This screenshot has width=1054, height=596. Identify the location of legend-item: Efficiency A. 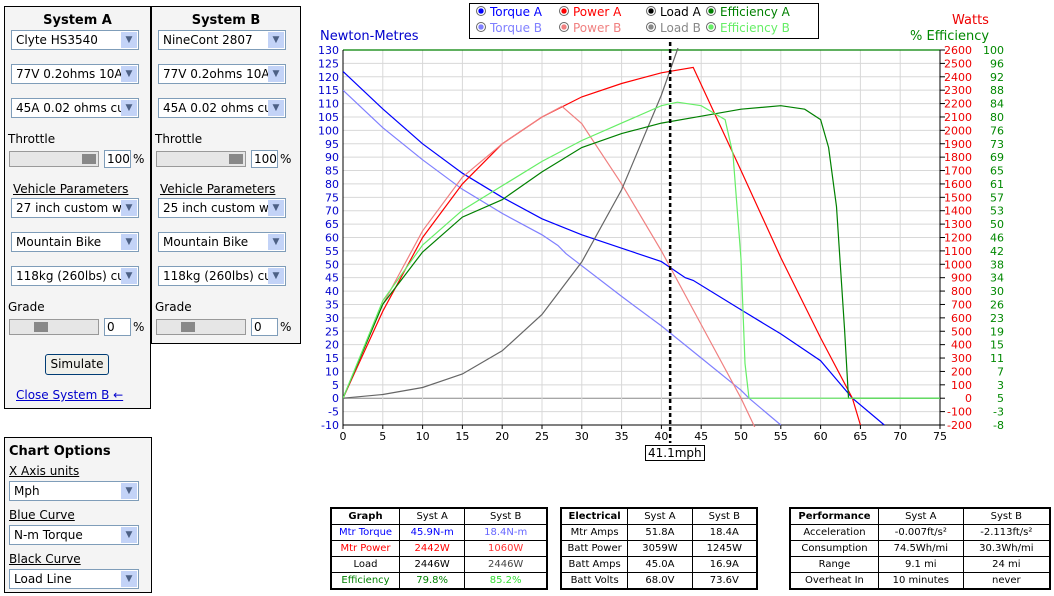
(748, 12).